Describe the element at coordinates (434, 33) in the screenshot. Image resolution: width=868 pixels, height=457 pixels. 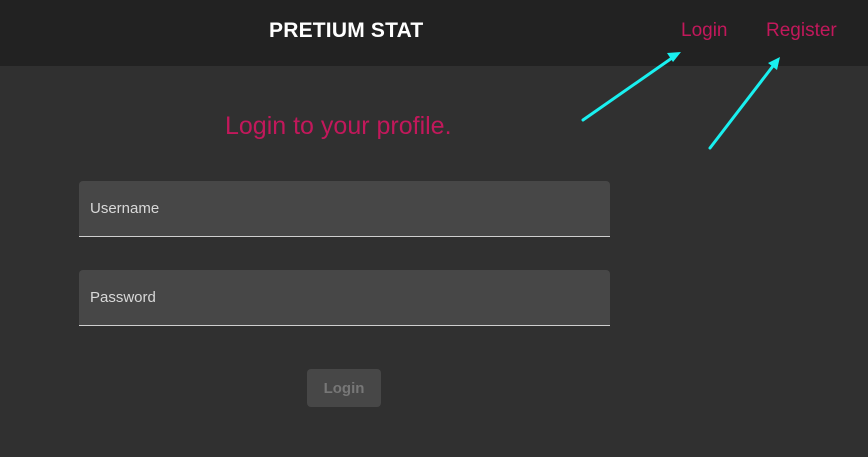
I see `top-navbar: PRETIUM STAT Login Register` at that location.